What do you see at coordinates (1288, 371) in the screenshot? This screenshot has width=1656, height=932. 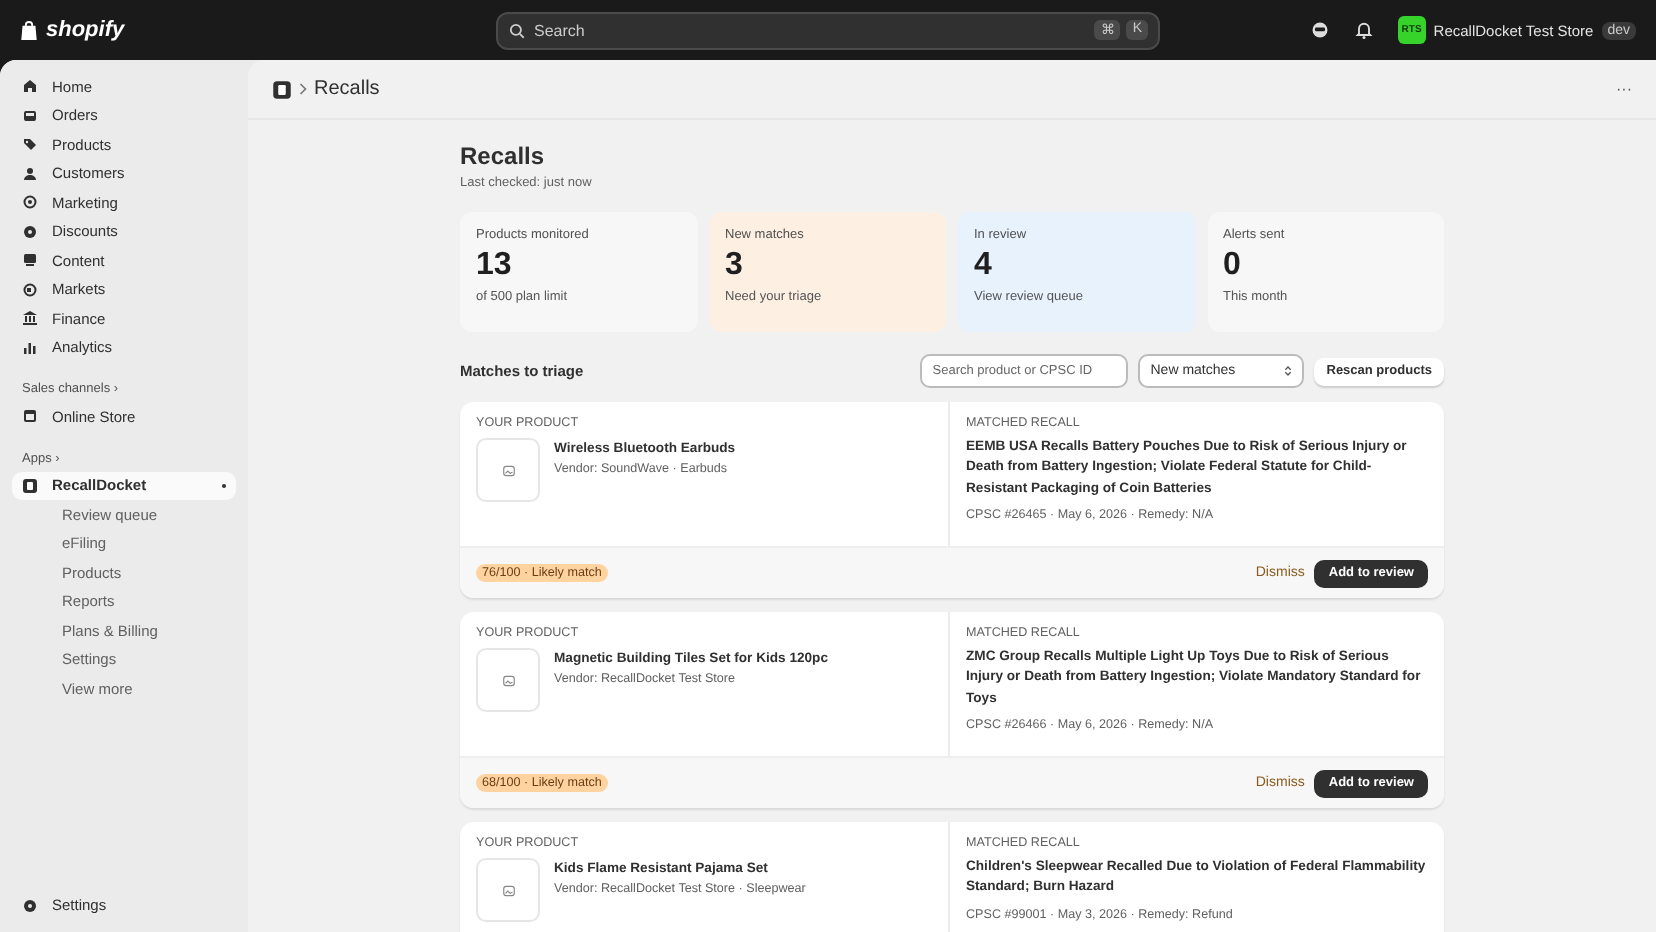 I see `chevron-up-down-icon` at bounding box center [1288, 371].